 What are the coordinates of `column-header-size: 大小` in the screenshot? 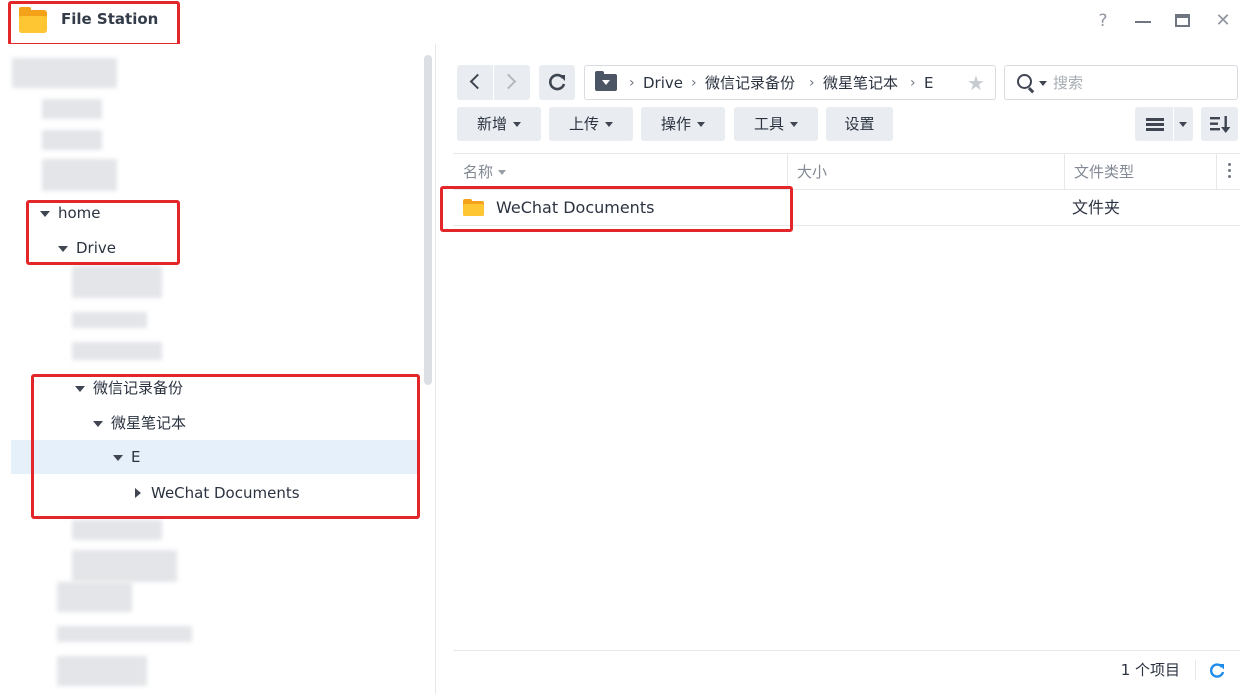 It's located at (812, 172).